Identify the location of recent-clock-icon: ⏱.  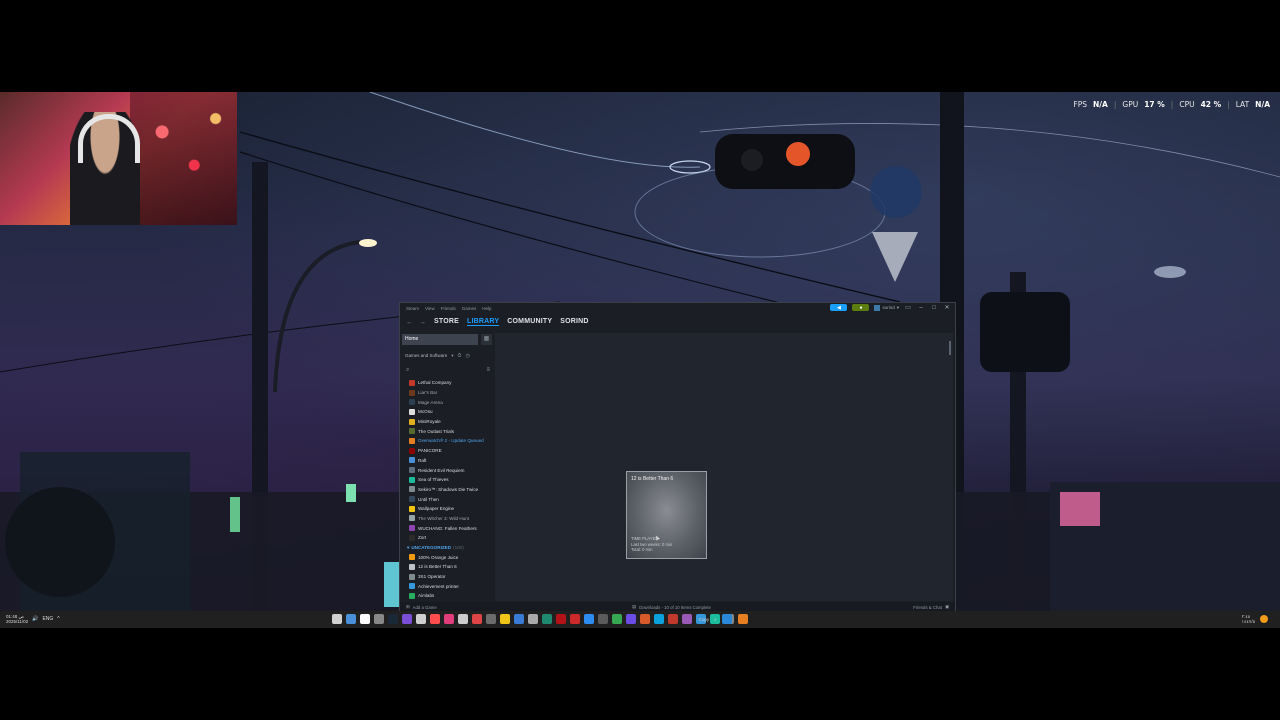
(460, 356).